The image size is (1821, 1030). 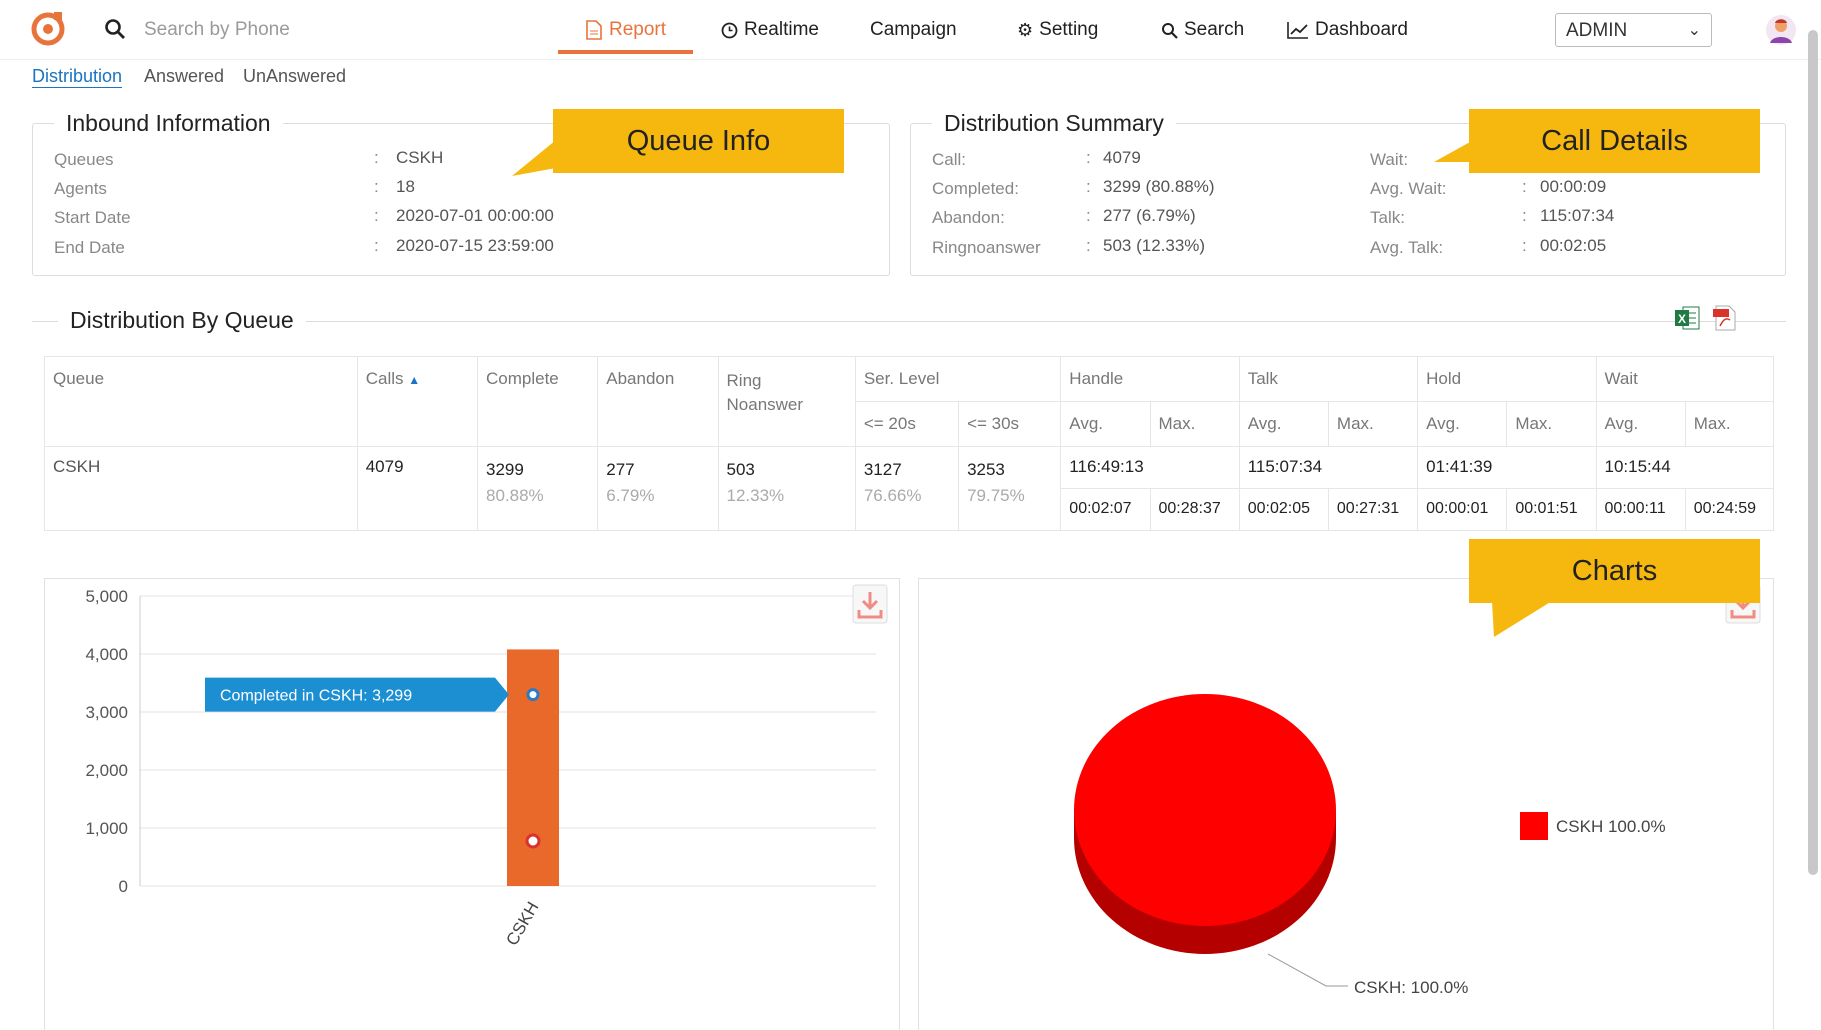 What do you see at coordinates (1057, 30) in the screenshot?
I see `nav-setting: ⚙ Setting` at bounding box center [1057, 30].